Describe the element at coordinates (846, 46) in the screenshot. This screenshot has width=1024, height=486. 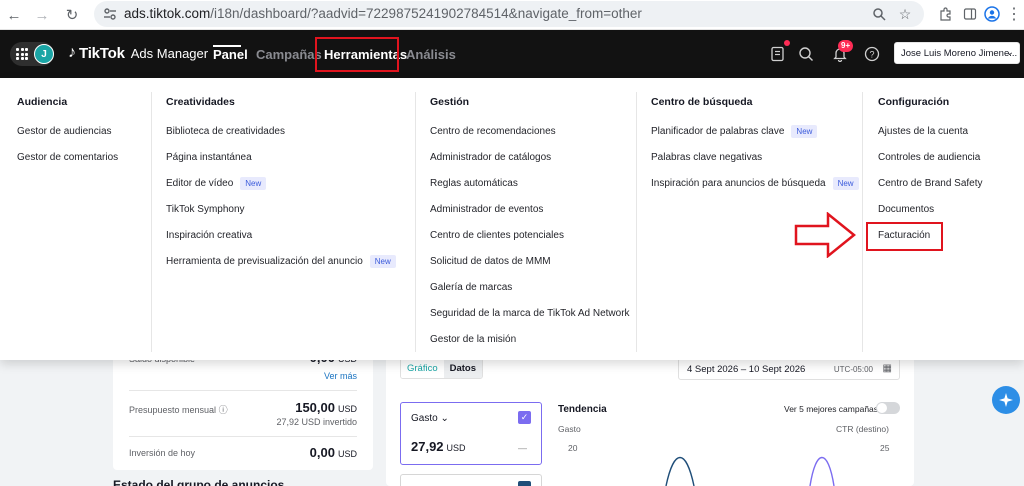
I see `notification-count-badge: 9+` at that location.